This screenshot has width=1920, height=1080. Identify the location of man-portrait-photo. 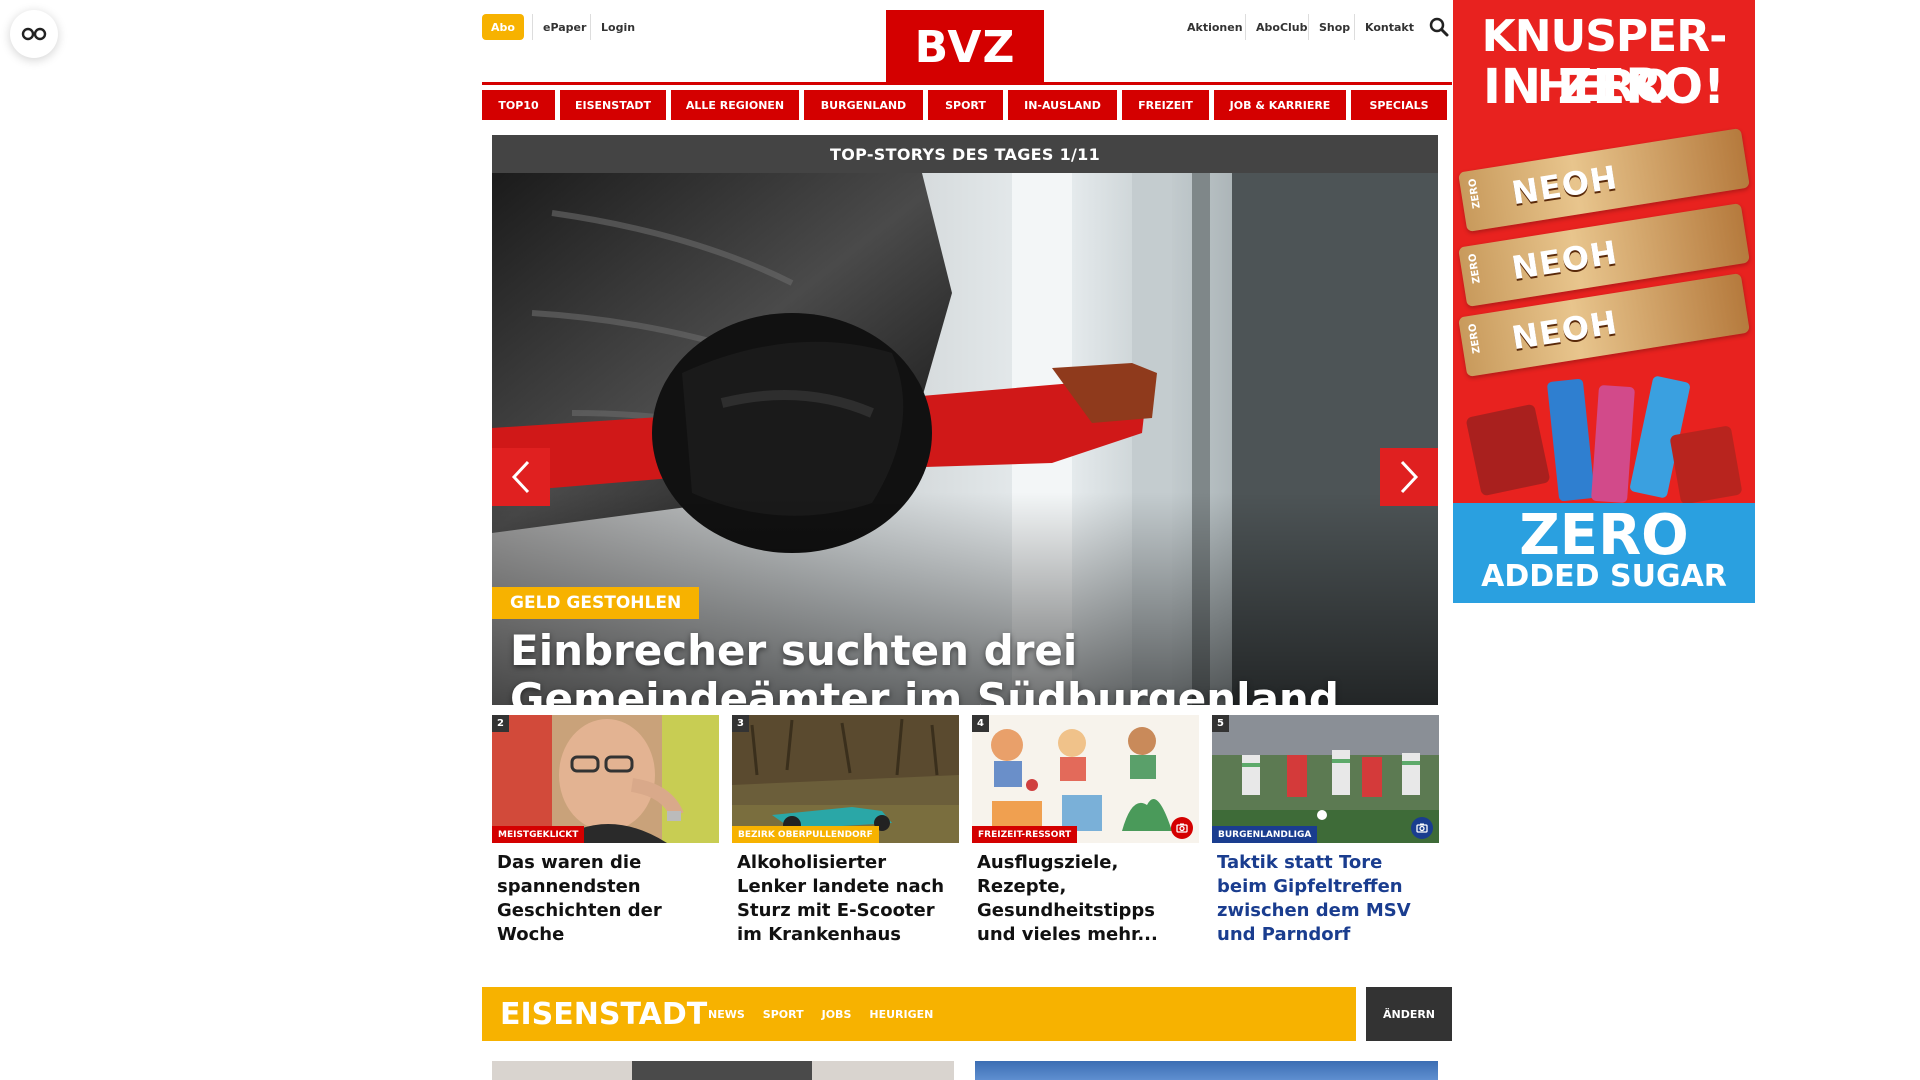
(605, 779).